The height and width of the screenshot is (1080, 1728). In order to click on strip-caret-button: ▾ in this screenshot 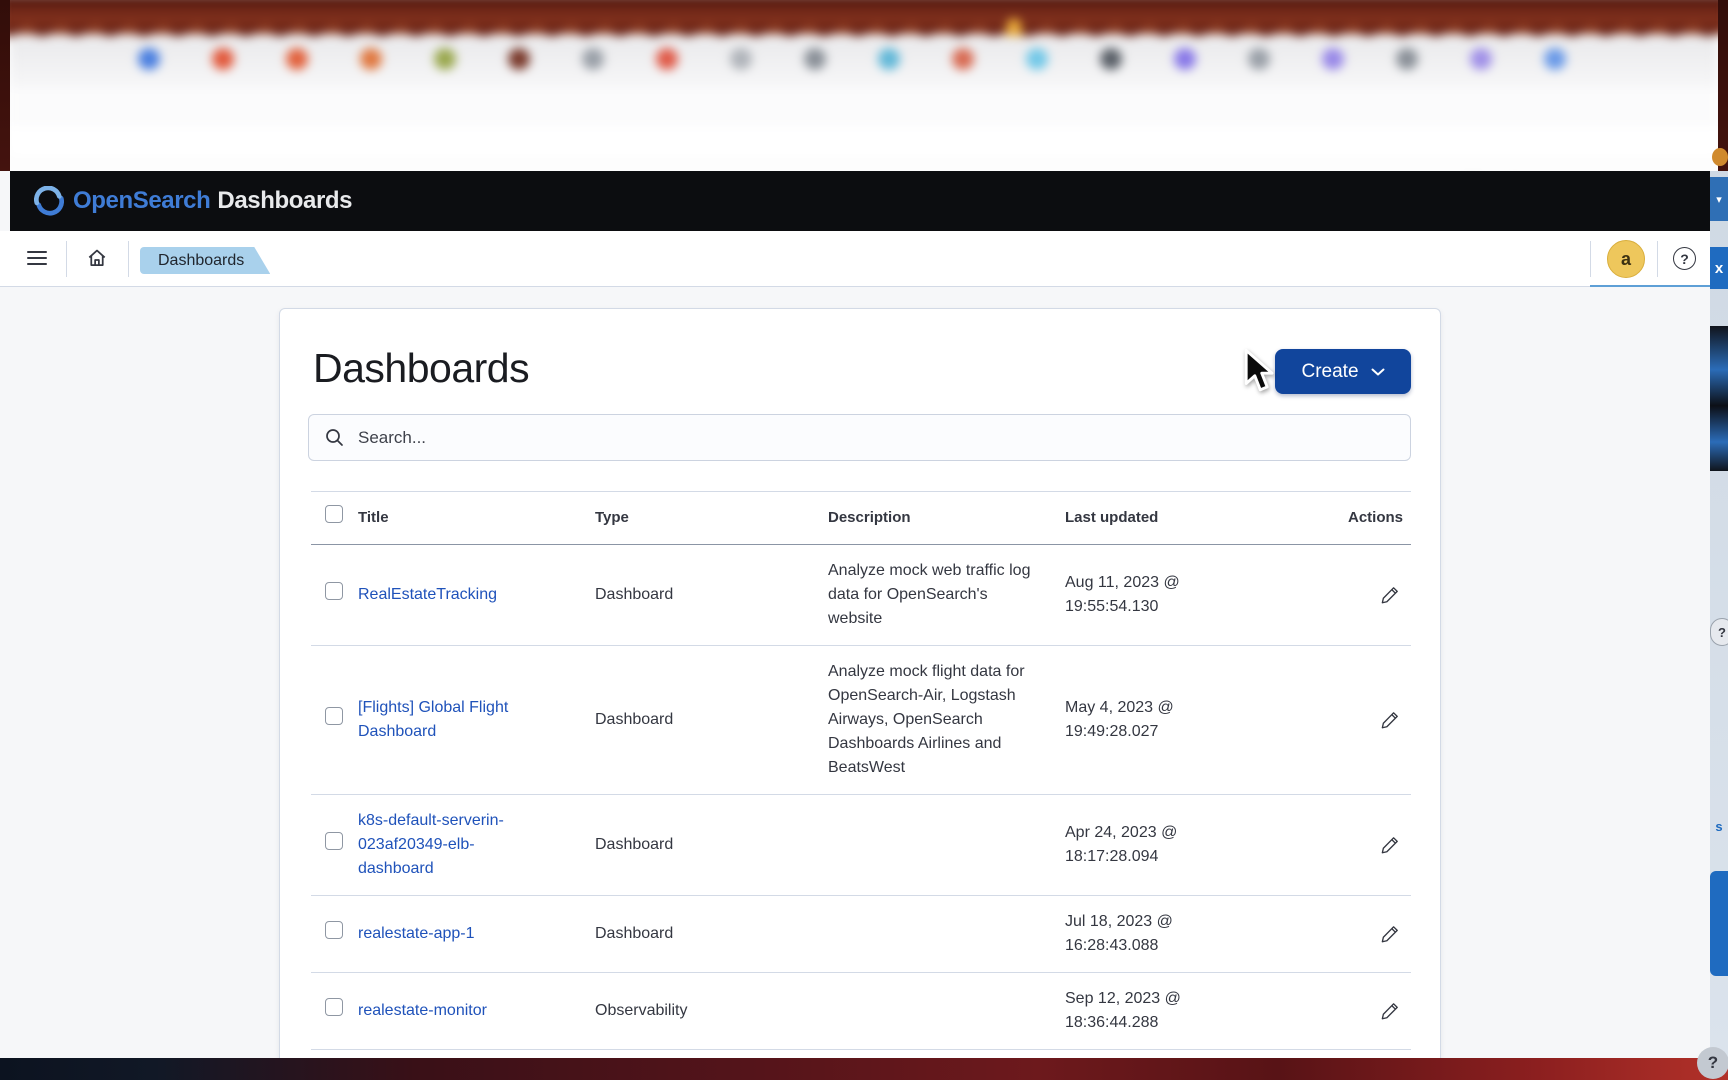, I will do `click(1719, 199)`.